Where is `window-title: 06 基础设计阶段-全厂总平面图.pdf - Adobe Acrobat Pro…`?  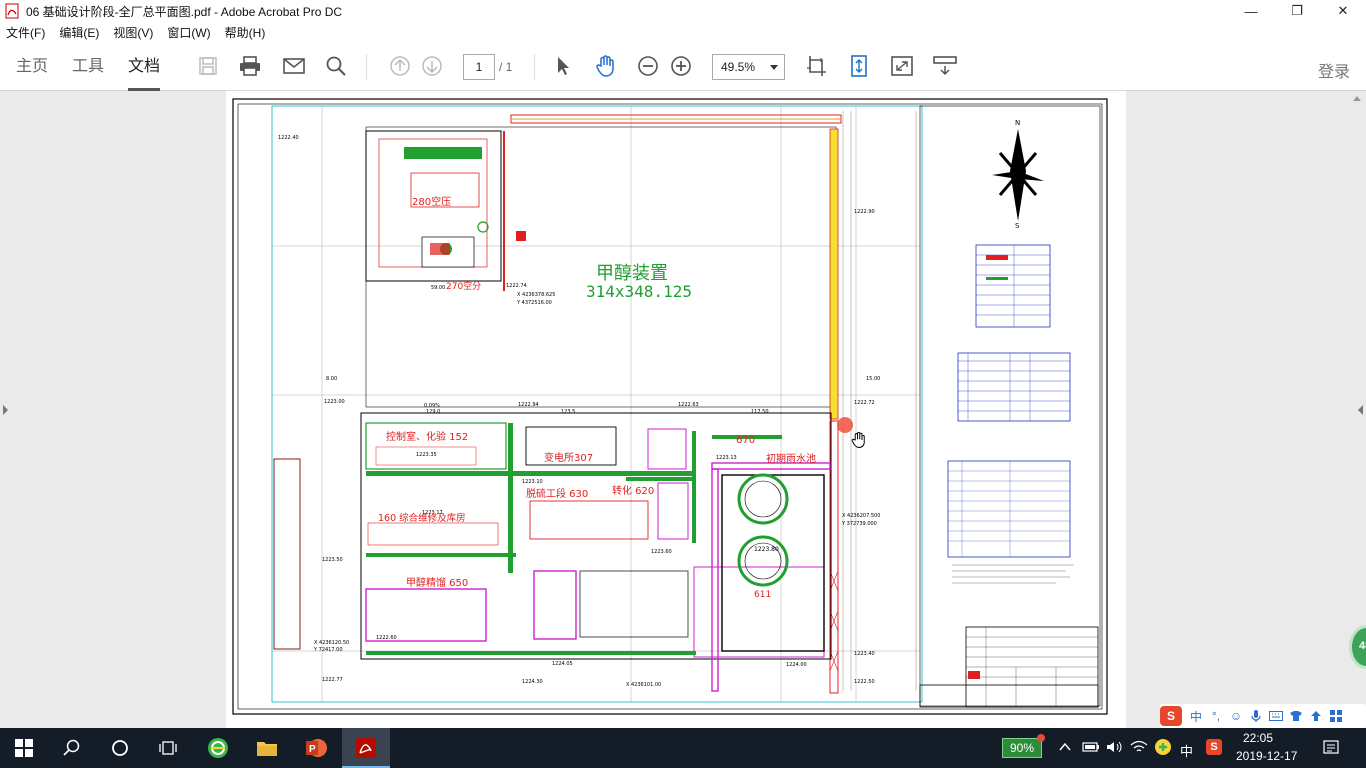 window-title: 06 基础设计阶段-全厂总平面图.pdf - Adobe Acrobat Pro… is located at coordinates (184, 11).